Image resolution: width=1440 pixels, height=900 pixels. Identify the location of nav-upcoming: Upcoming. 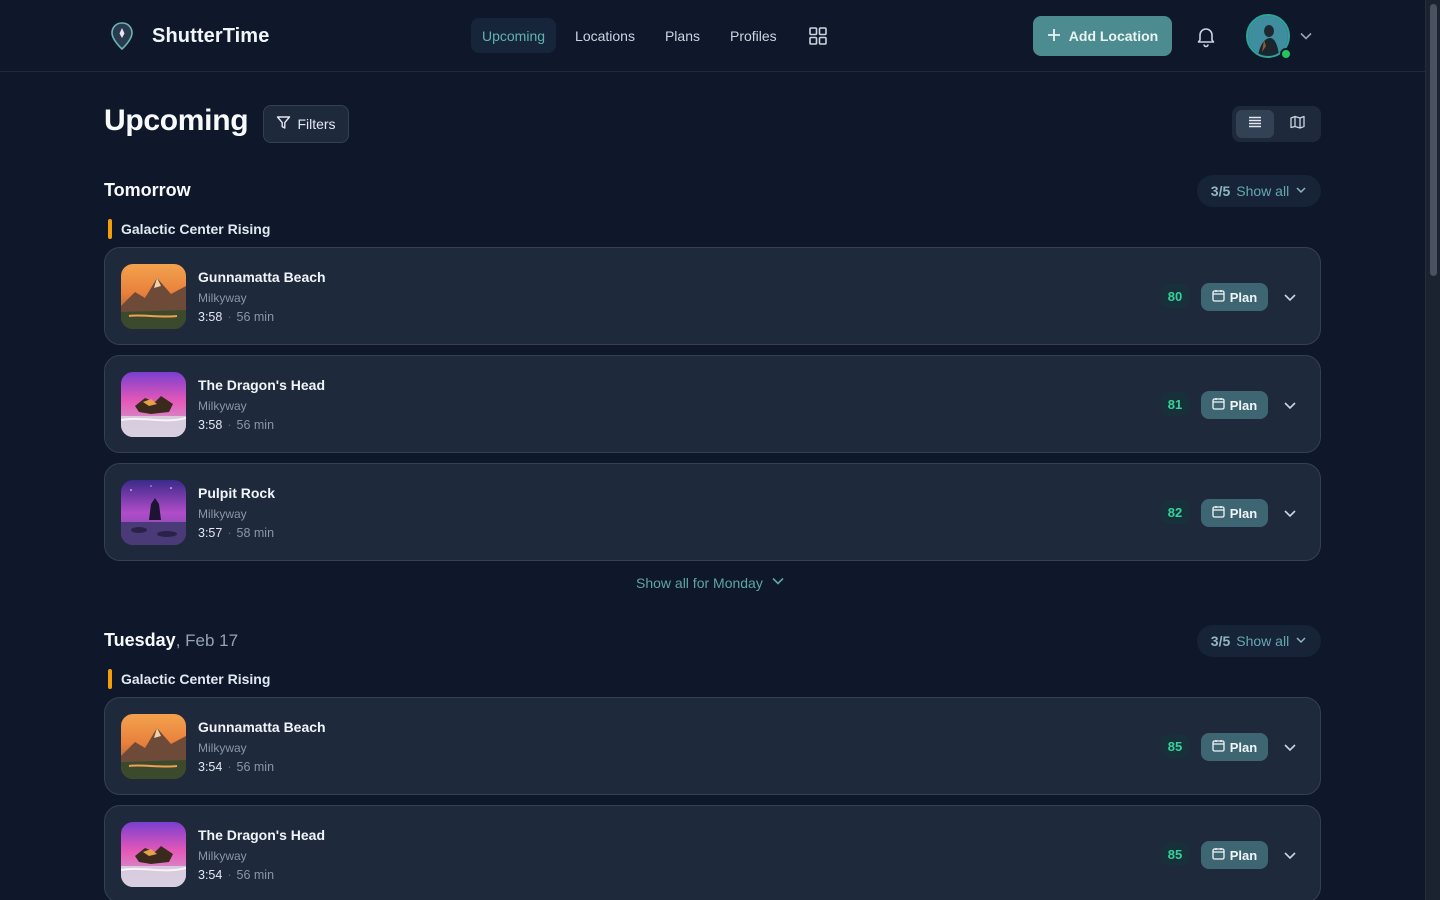
(514, 35).